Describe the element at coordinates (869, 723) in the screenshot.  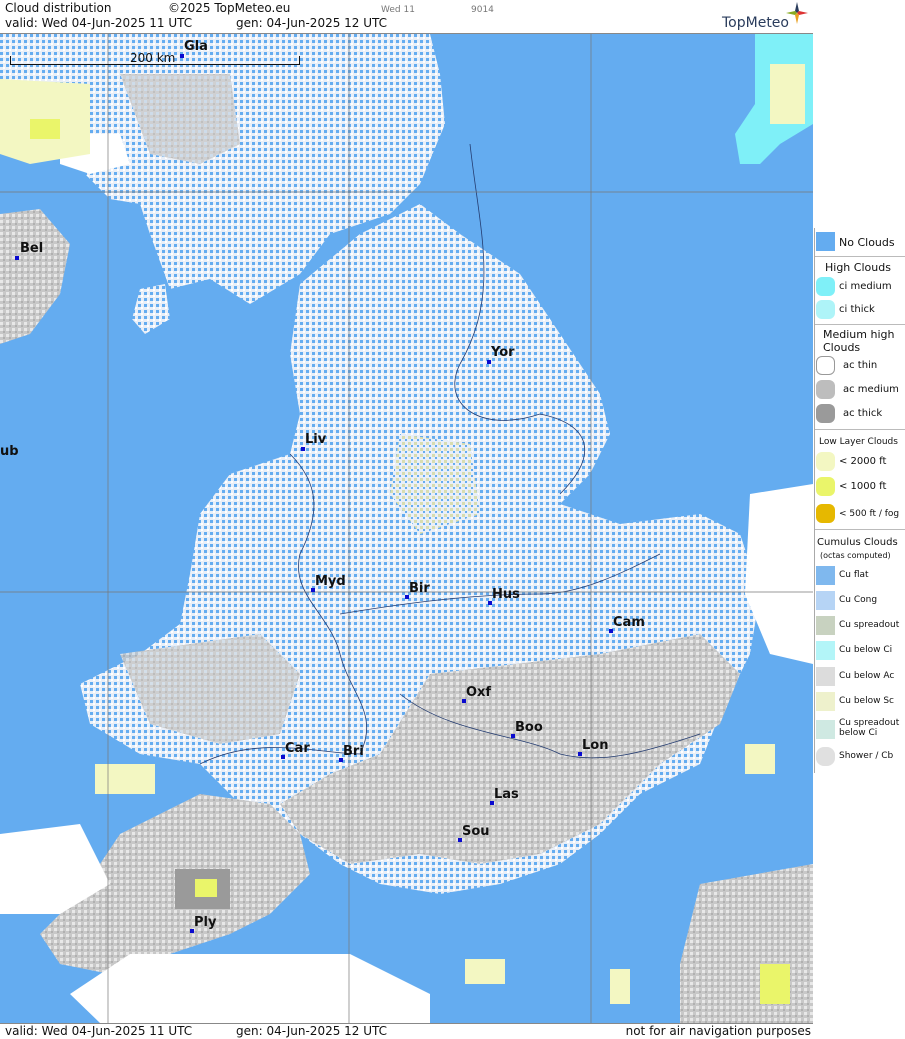
I see `legend-label: Cu spreadout` at that location.